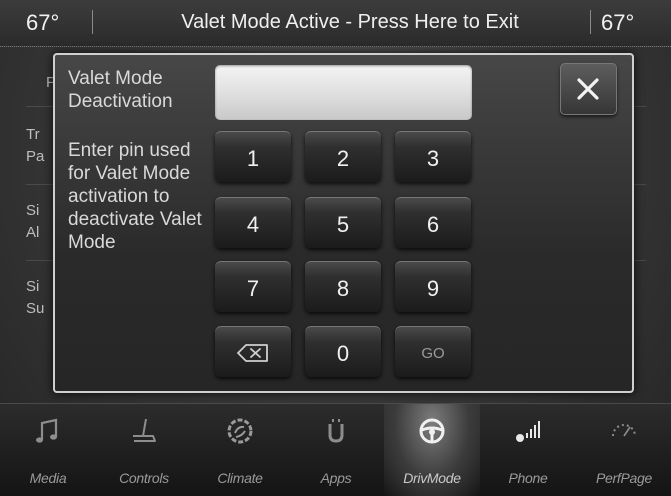 The height and width of the screenshot is (496, 671). I want to click on keypad-key-8: 8, so click(343, 286).